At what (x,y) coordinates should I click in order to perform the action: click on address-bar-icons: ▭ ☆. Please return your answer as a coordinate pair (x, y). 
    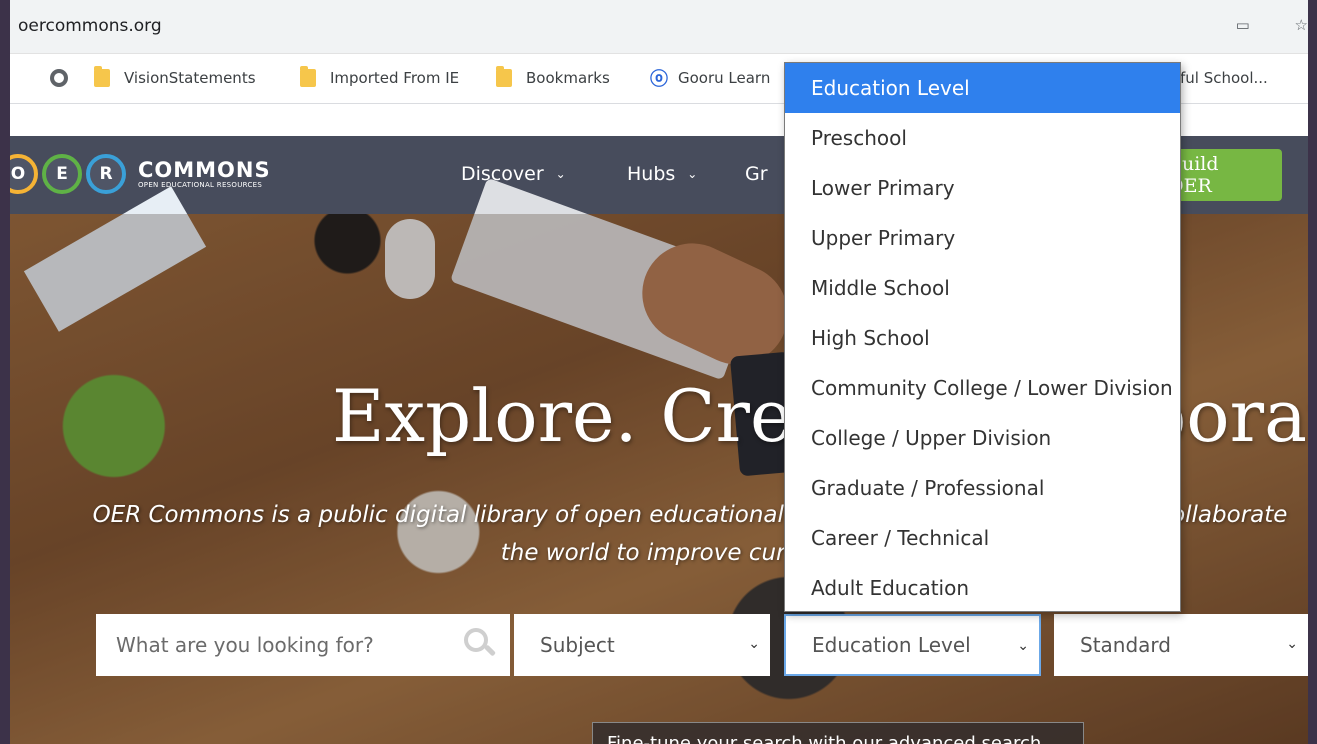
    Looking at the image, I should click on (1252, 25).